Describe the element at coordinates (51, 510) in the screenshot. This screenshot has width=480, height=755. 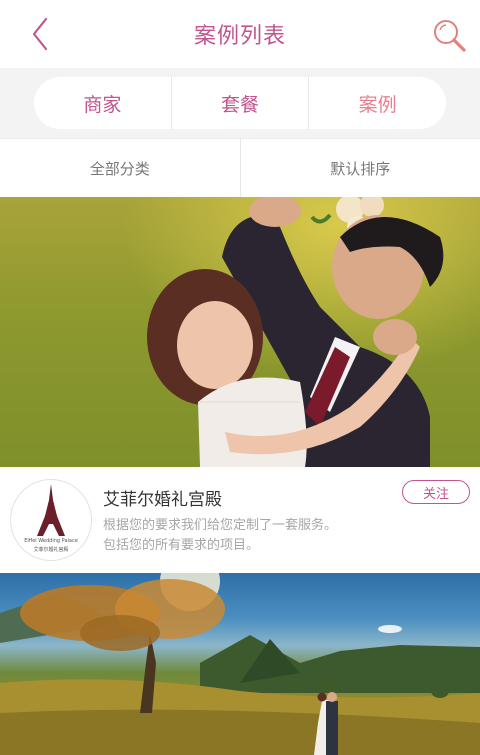
I see `eiffel-tower-icon` at that location.